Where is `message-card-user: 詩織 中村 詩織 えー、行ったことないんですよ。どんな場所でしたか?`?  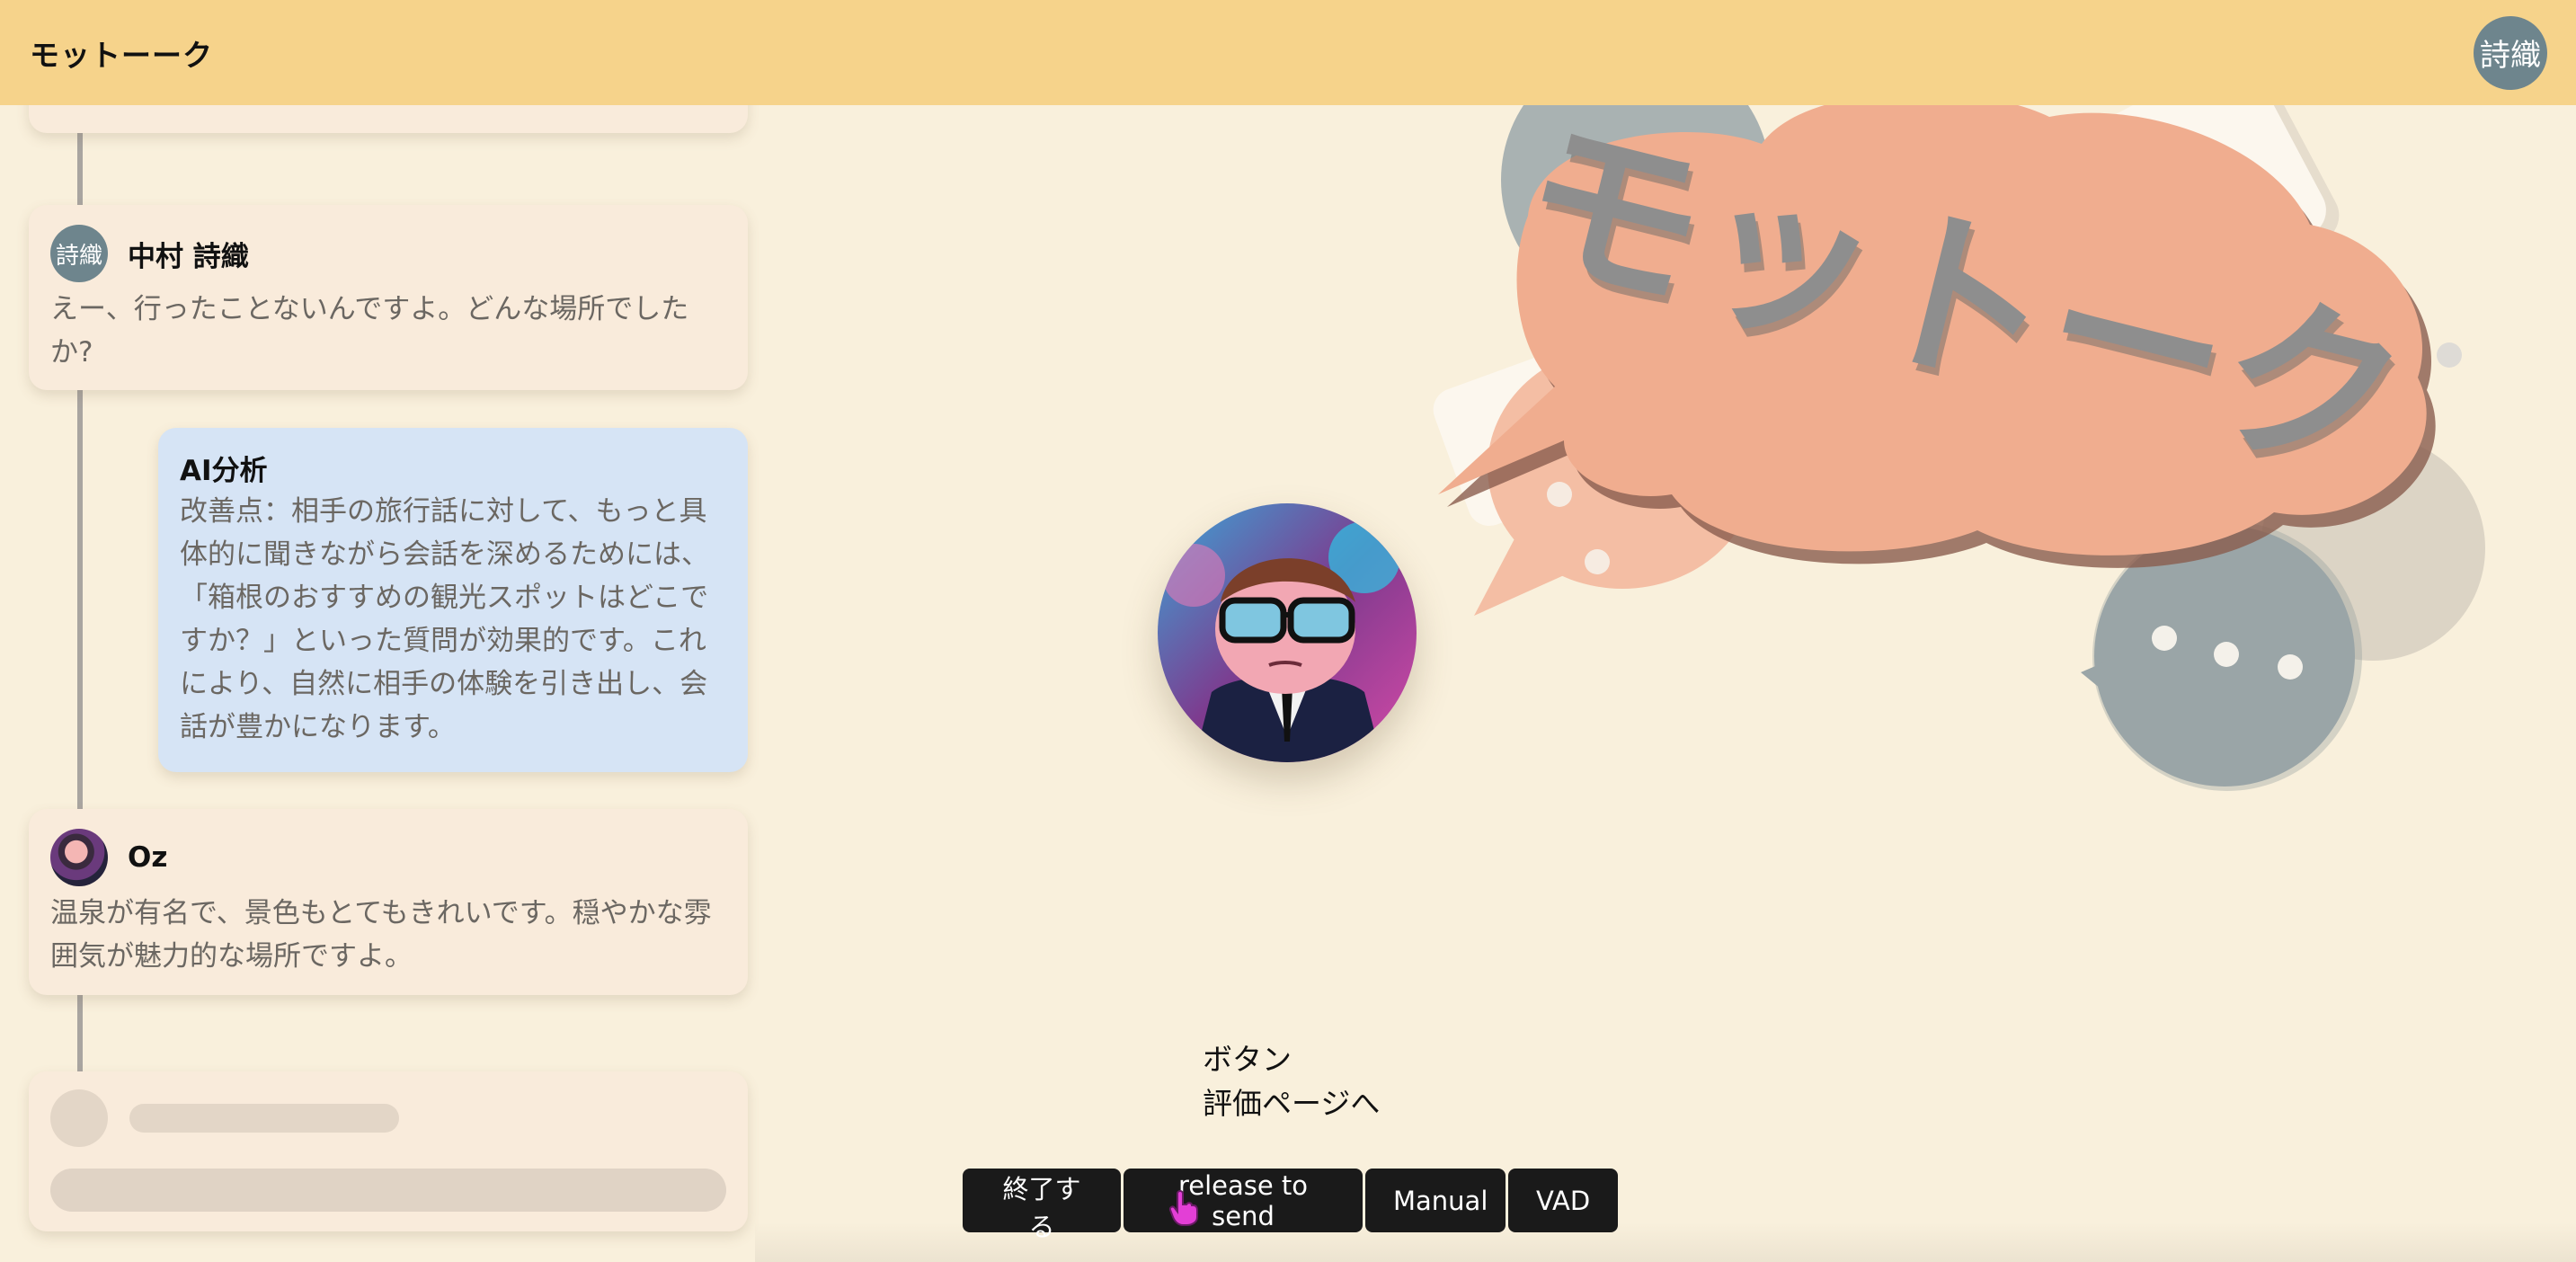
message-card-user: 詩織 中村 詩織 えー、行ったことないんですよ。どんな場所でしたか? is located at coordinates (388, 297).